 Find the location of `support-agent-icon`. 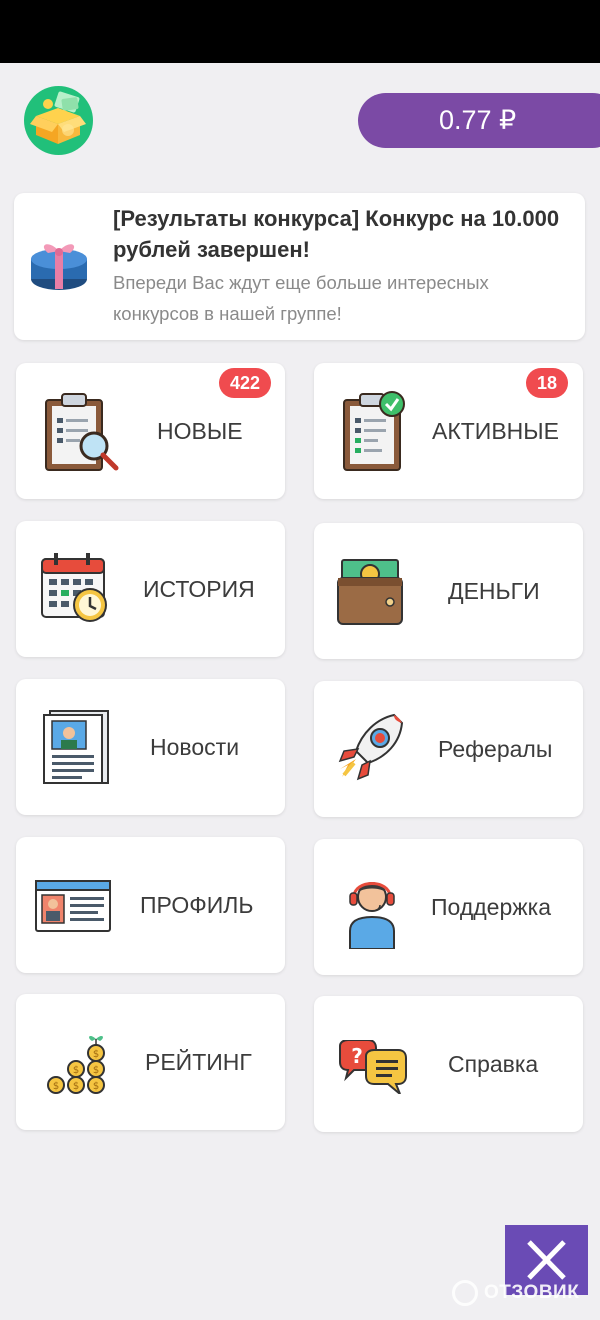

support-agent-icon is located at coordinates (372, 911).